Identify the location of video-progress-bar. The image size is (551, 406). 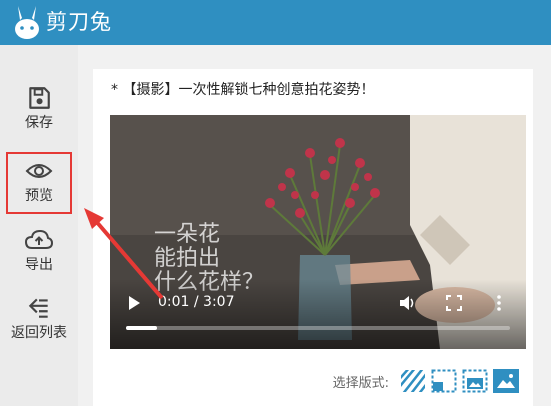
(318, 328).